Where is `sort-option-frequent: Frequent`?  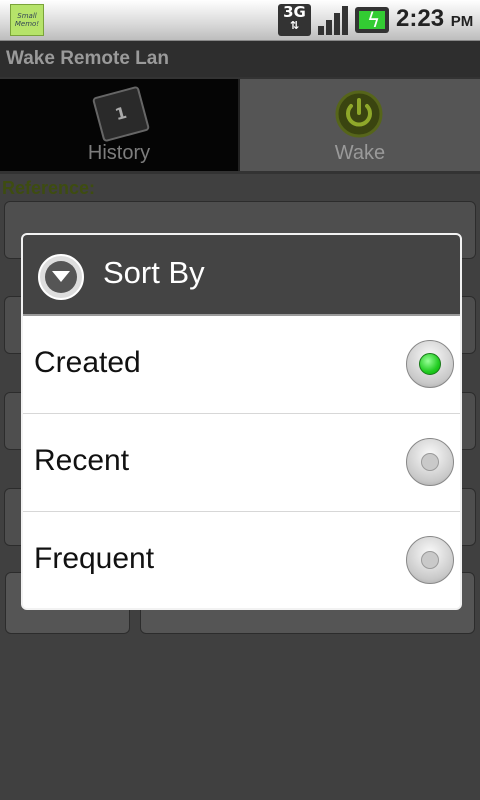 sort-option-frequent: Frequent is located at coordinates (241, 560).